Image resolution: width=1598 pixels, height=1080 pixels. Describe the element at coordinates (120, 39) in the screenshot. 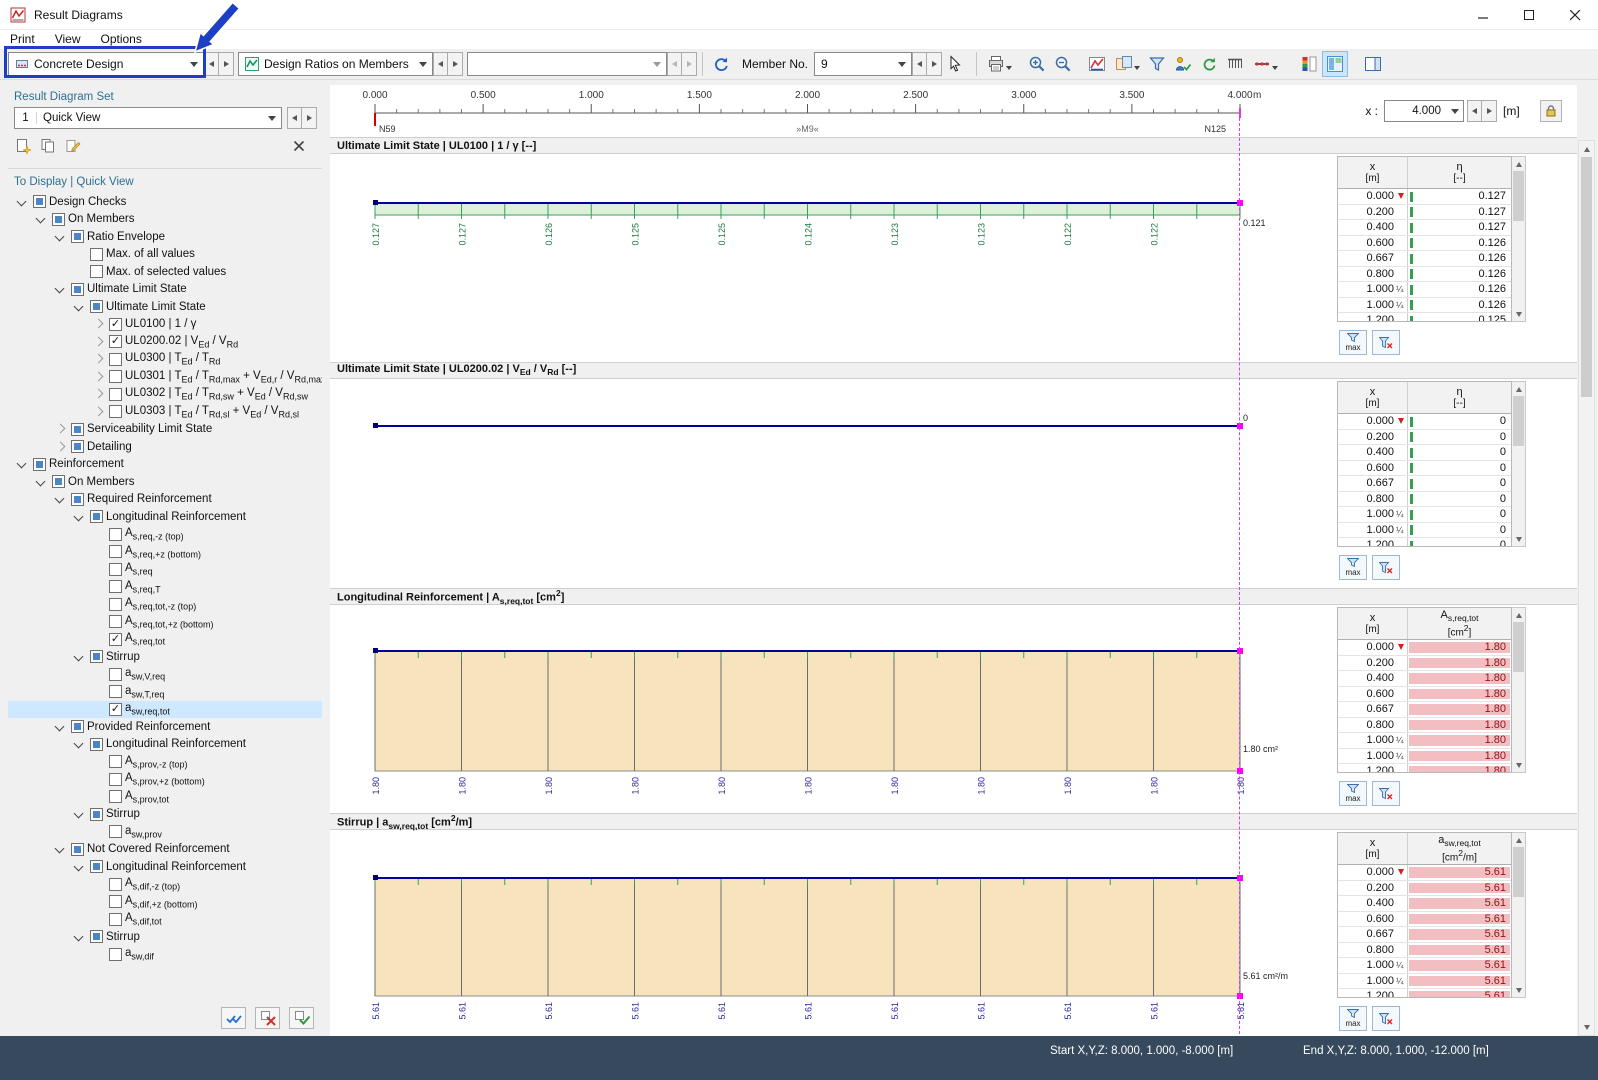

I see `menu-options: Options` at that location.